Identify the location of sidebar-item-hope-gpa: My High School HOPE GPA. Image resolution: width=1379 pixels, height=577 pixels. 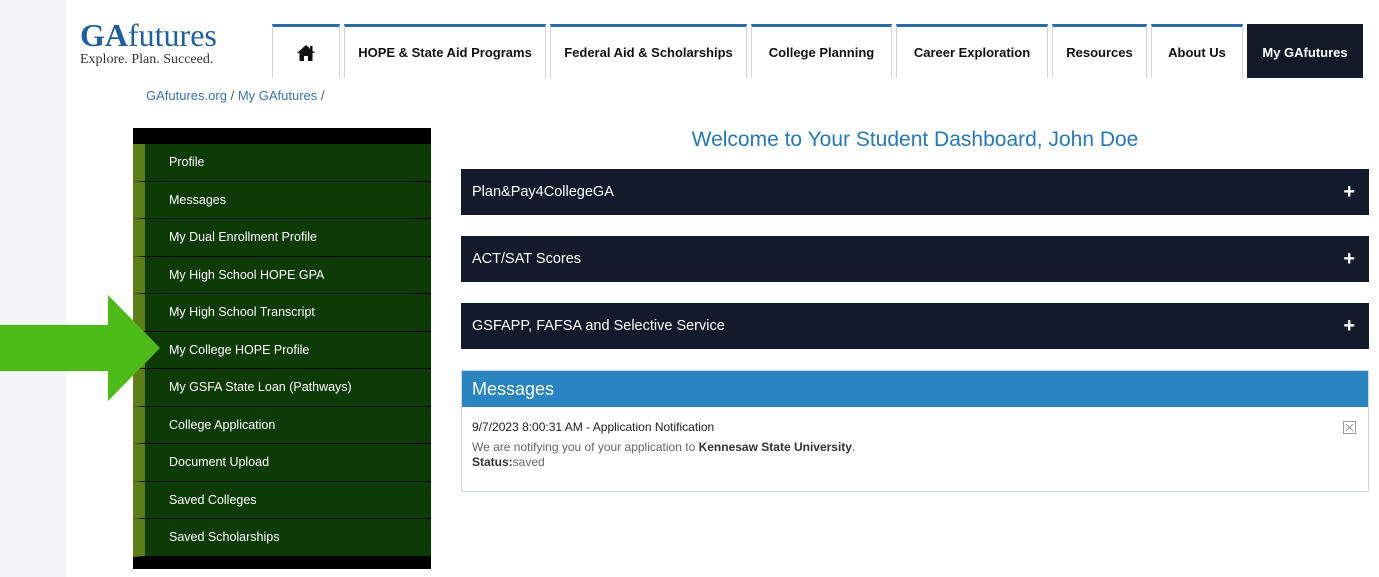
(282, 275).